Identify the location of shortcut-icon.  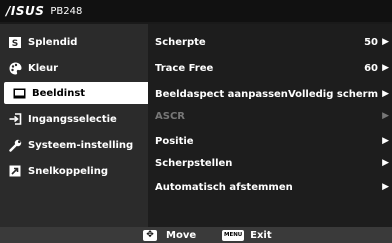
(15, 171).